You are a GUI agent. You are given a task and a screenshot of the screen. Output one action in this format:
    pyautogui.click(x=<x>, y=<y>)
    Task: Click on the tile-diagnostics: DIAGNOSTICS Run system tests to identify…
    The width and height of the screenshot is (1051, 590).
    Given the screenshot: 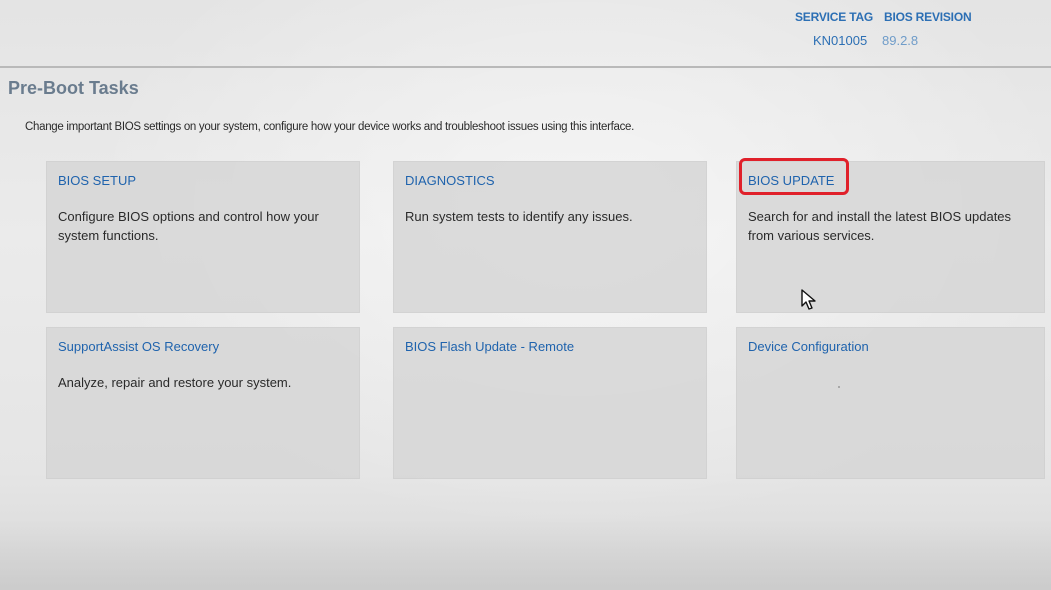 What is the action you would take?
    pyautogui.click(x=550, y=237)
    